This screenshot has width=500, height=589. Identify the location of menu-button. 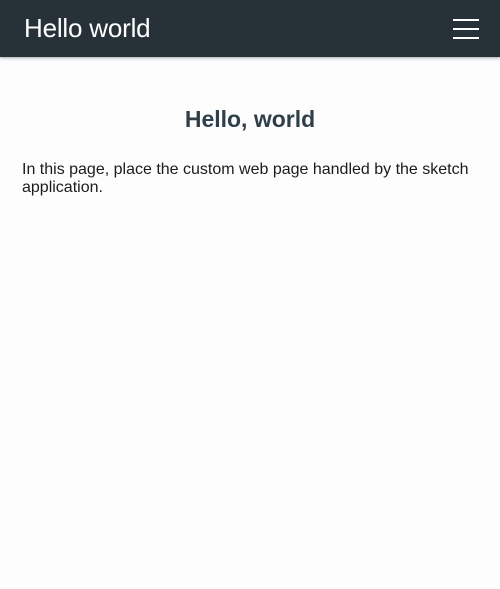
(466, 29).